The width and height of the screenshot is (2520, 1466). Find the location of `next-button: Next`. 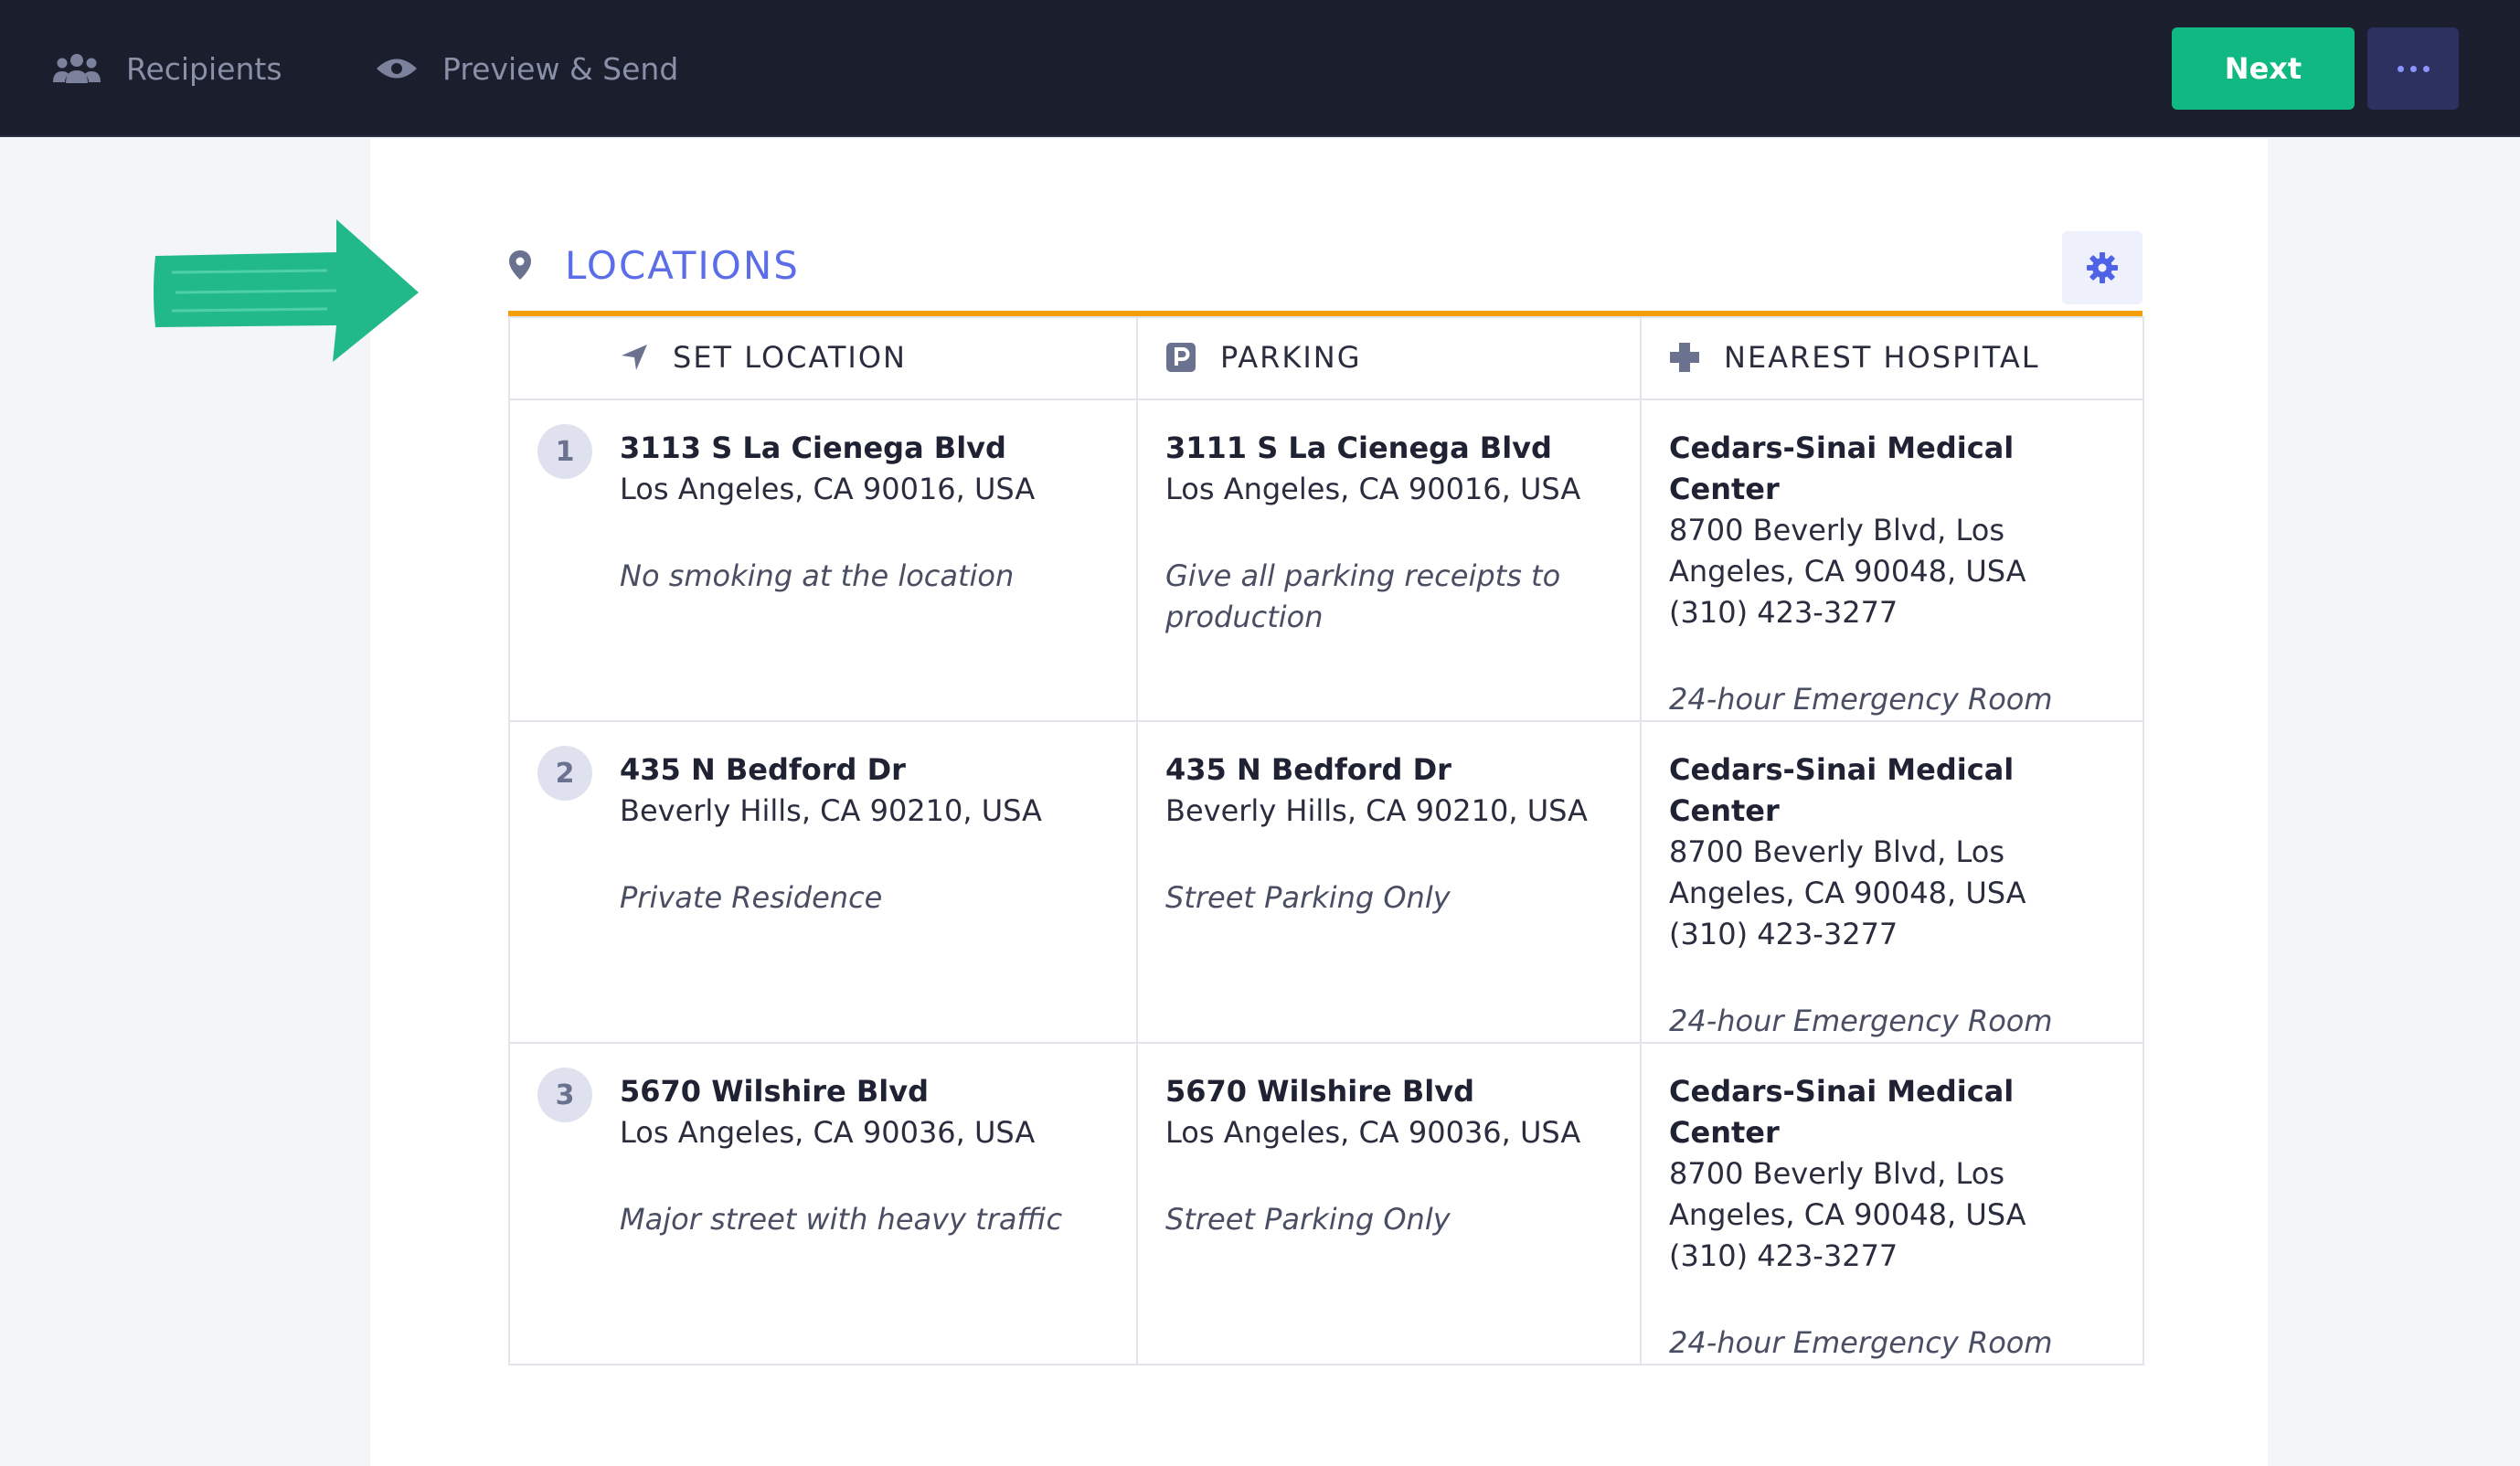

next-button: Next is located at coordinates (2264, 68).